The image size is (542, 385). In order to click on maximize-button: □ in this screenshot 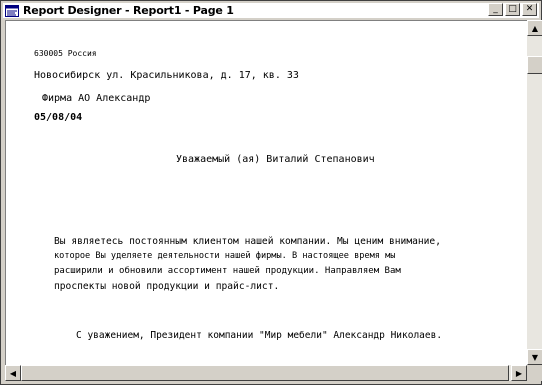, I will do `click(512, 9)`.